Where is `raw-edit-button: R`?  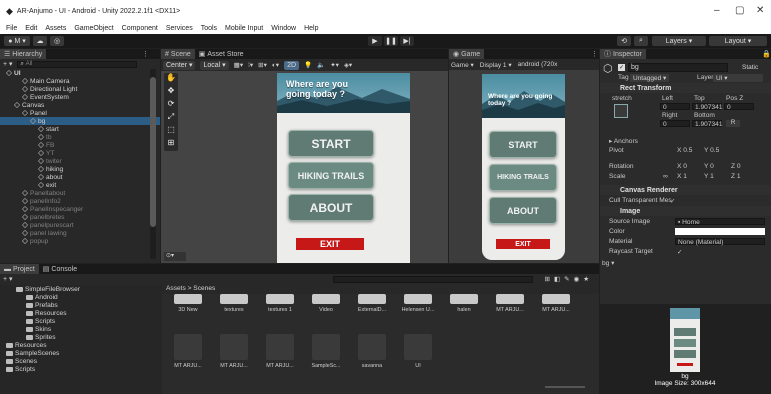 raw-edit-button: R is located at coordinates (733, 123).